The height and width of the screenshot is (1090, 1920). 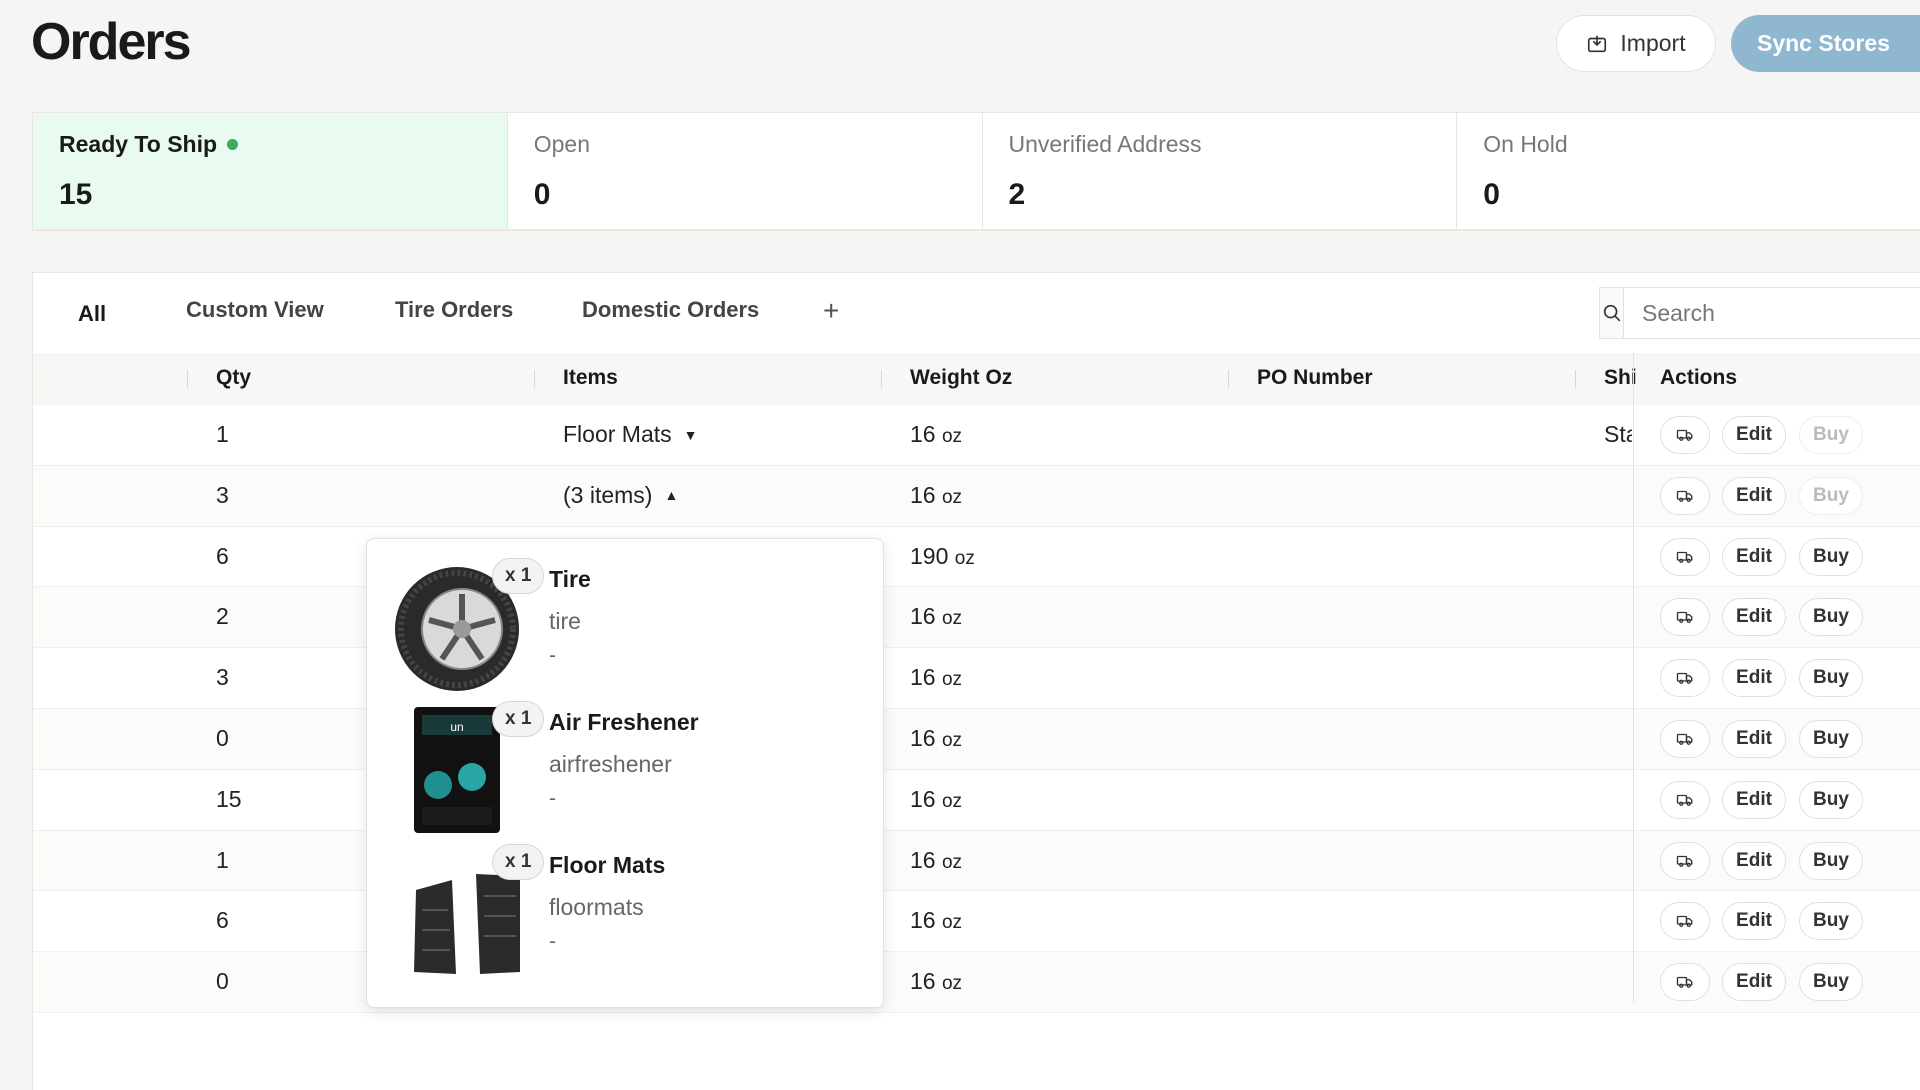 I want to click on item-name: Tire, so click(x=570, y=579).